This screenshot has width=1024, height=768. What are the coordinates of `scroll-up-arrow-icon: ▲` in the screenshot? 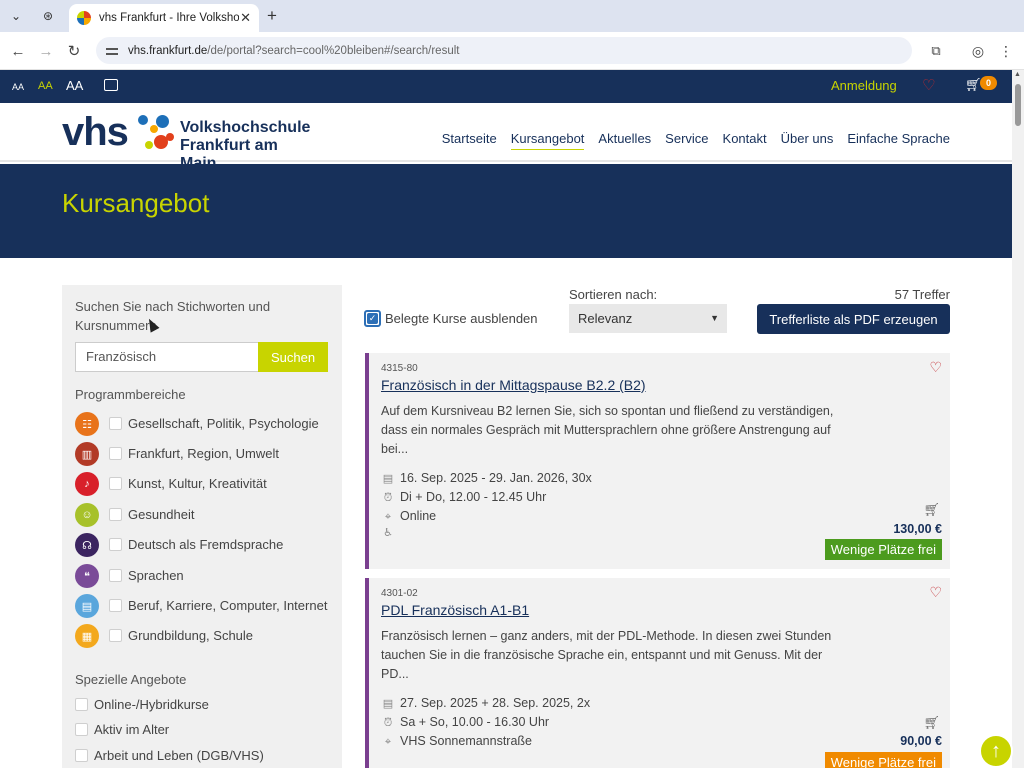 It's located at (1017, 74).